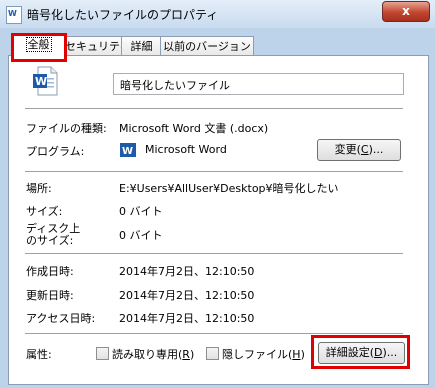 This screenshot has width=435, height=388. Describe the element at coordinates (141, 235) in the screenshot. I see `disk-size-value: 0 バイト` at that location.